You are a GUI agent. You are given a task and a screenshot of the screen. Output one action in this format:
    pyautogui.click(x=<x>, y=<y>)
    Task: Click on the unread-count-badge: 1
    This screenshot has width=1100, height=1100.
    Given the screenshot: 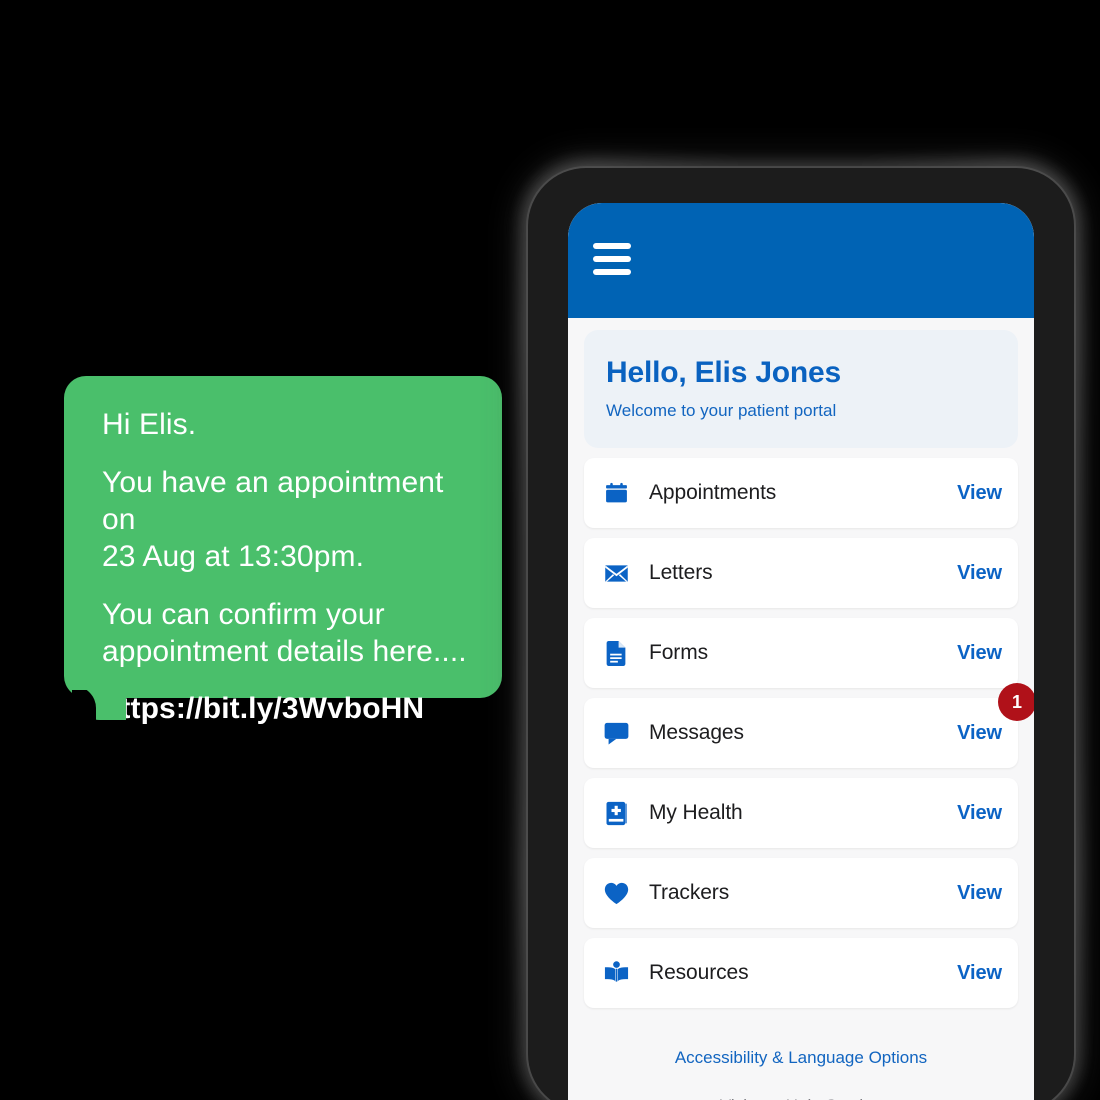 What is the action you would take?
    pyautogui.click(x=1016, y=702)
    